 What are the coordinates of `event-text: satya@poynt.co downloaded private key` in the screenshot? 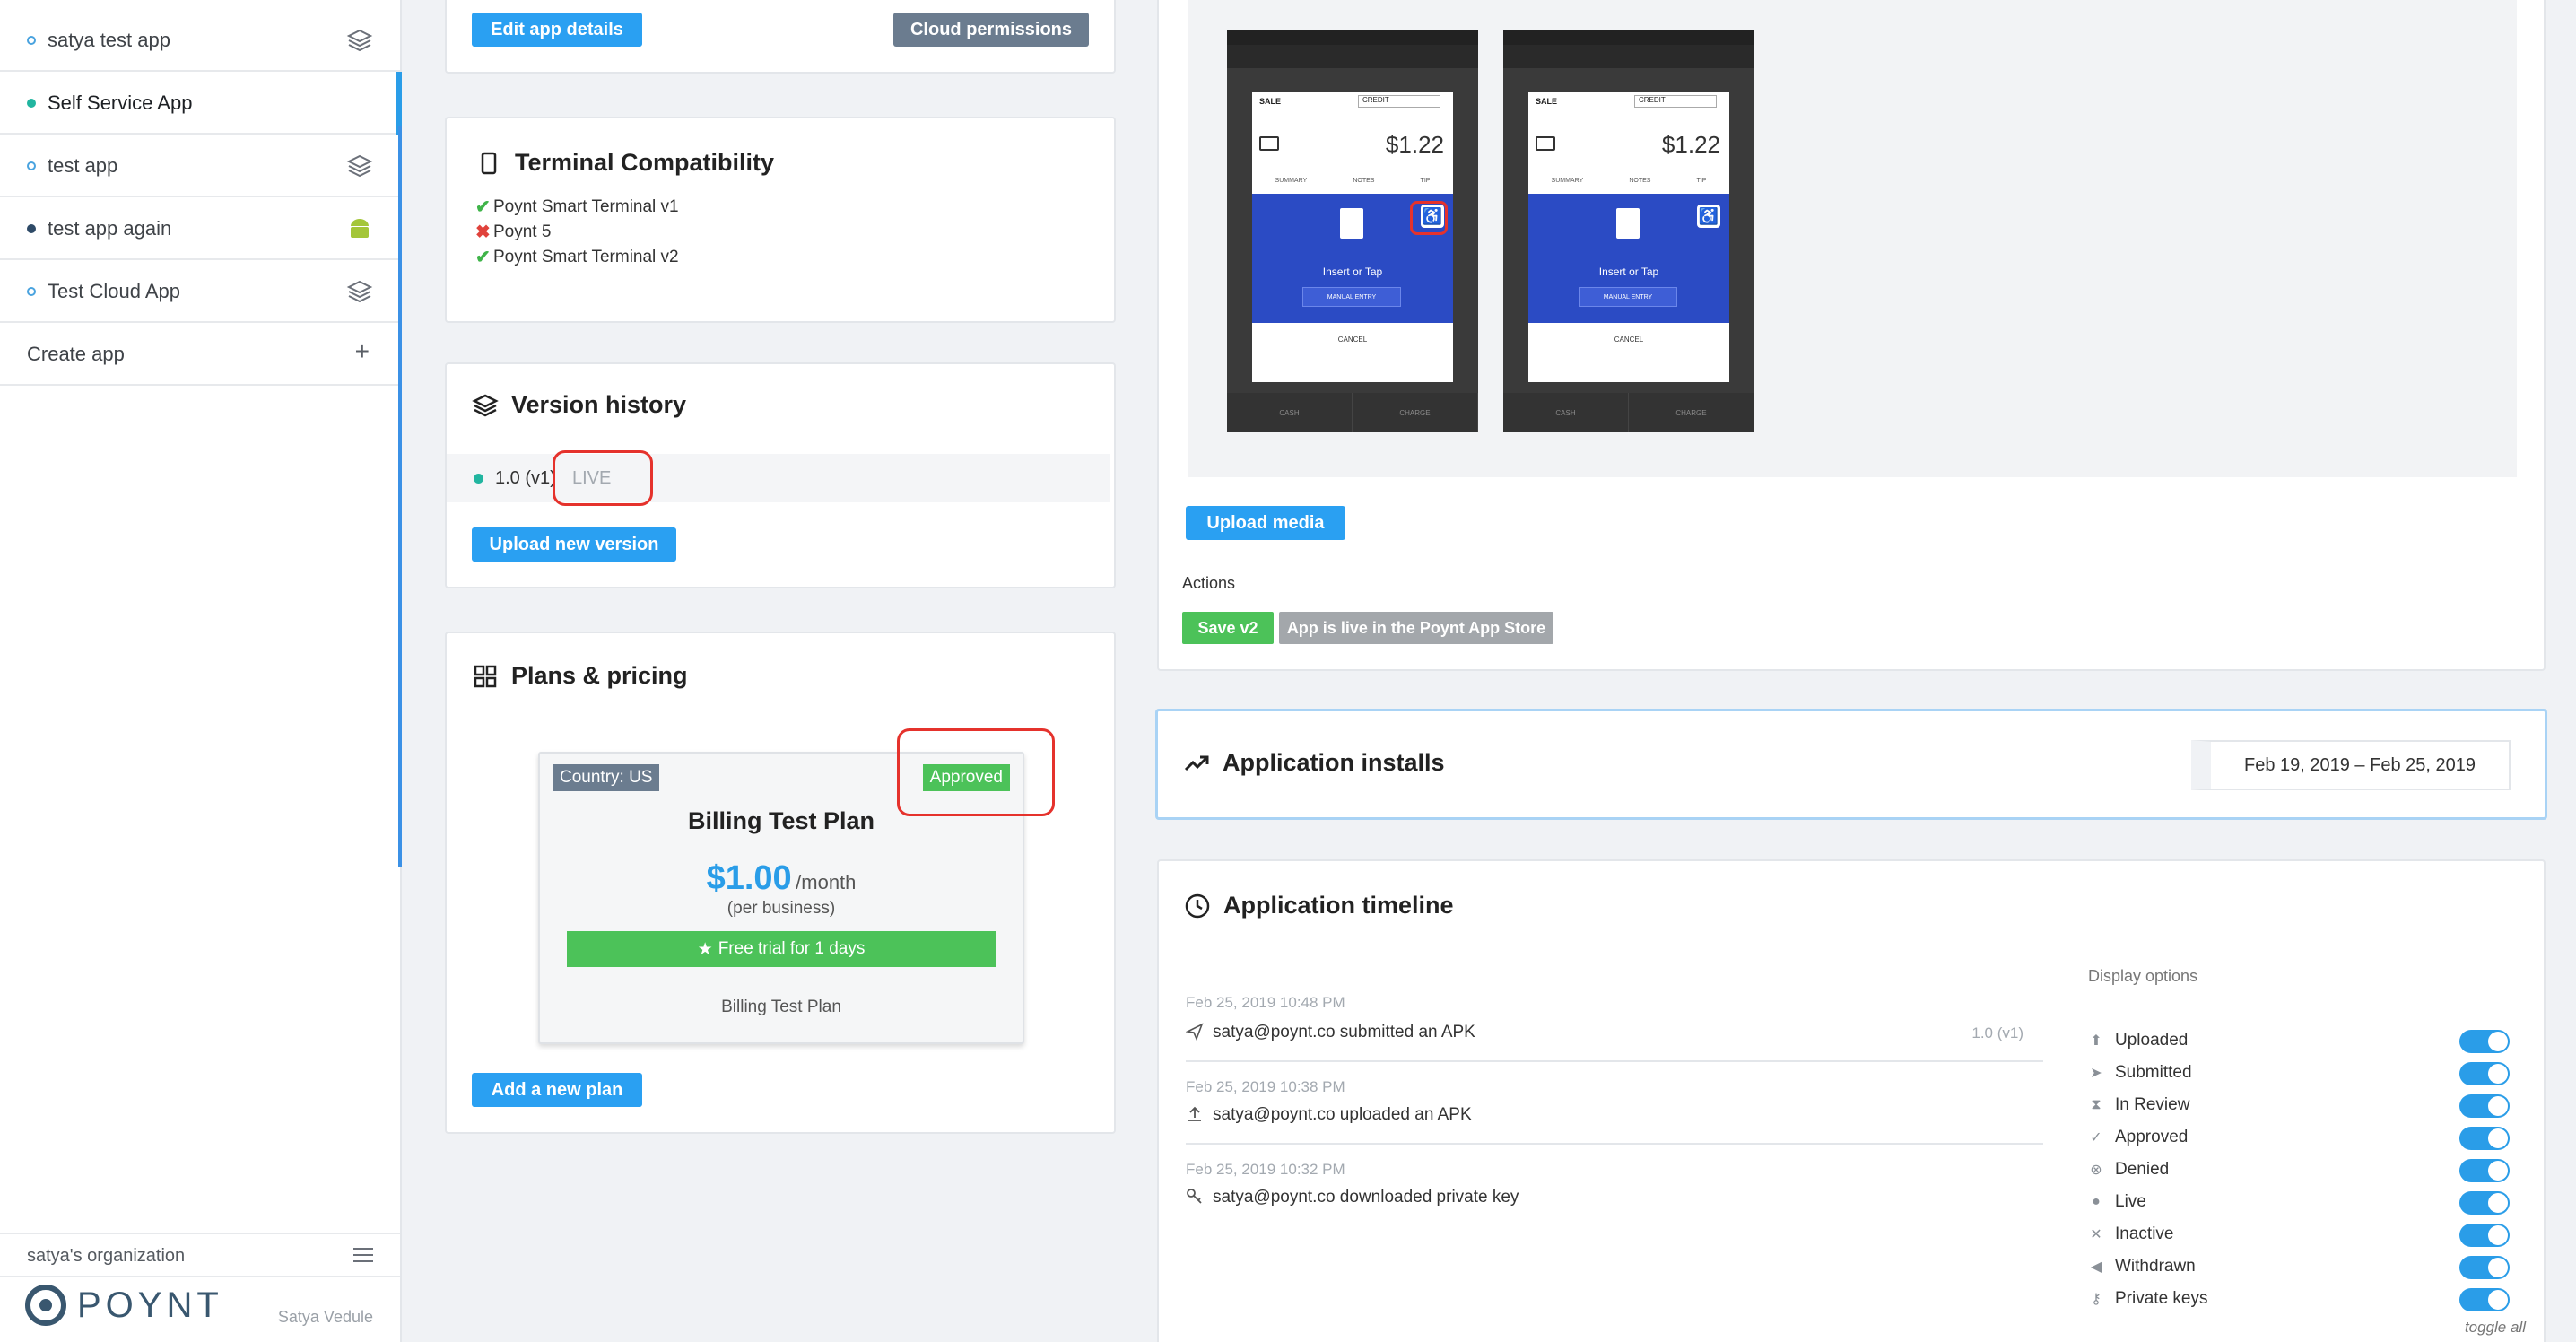 It's located at (1366, 1197).